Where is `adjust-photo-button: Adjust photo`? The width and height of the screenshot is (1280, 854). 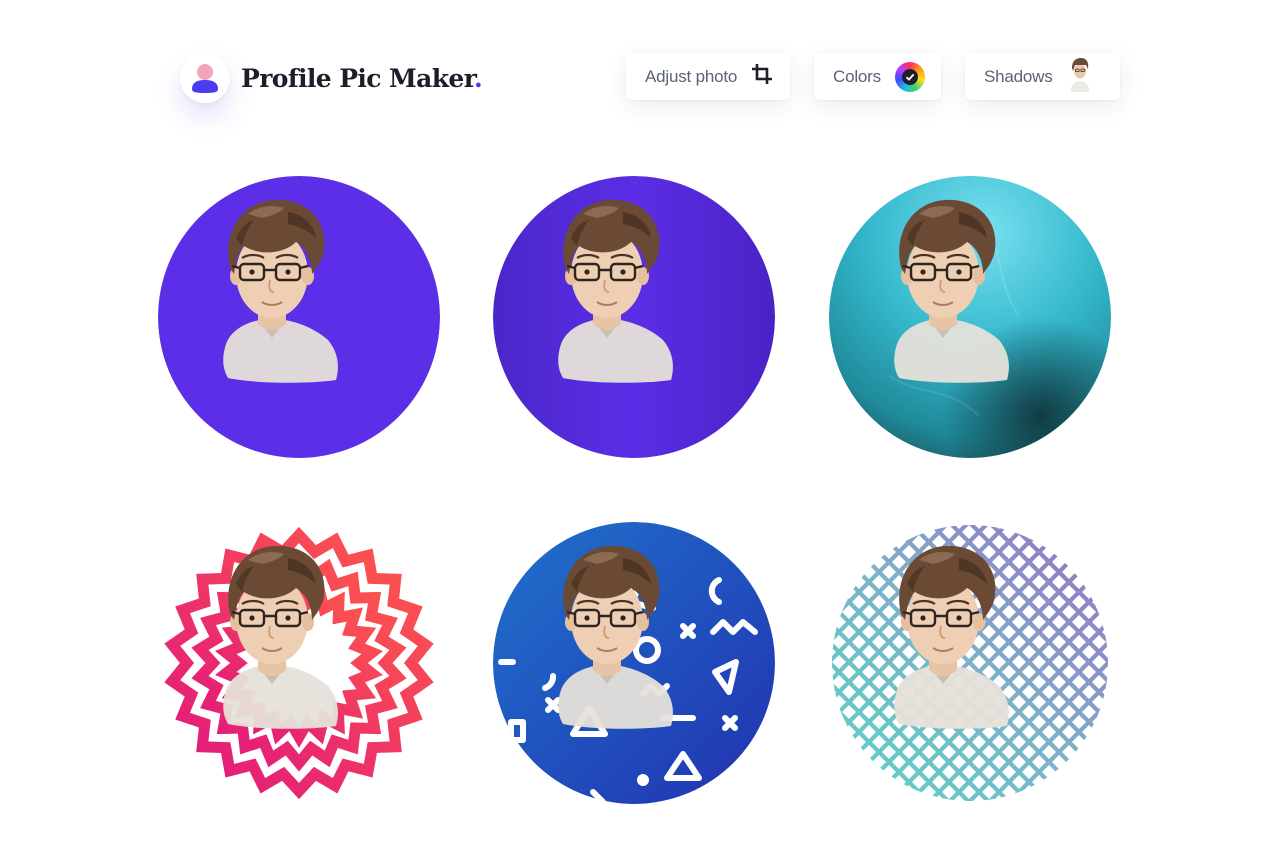
adjust-photo-button: Adjust photo is located at coordinates (708, 76).